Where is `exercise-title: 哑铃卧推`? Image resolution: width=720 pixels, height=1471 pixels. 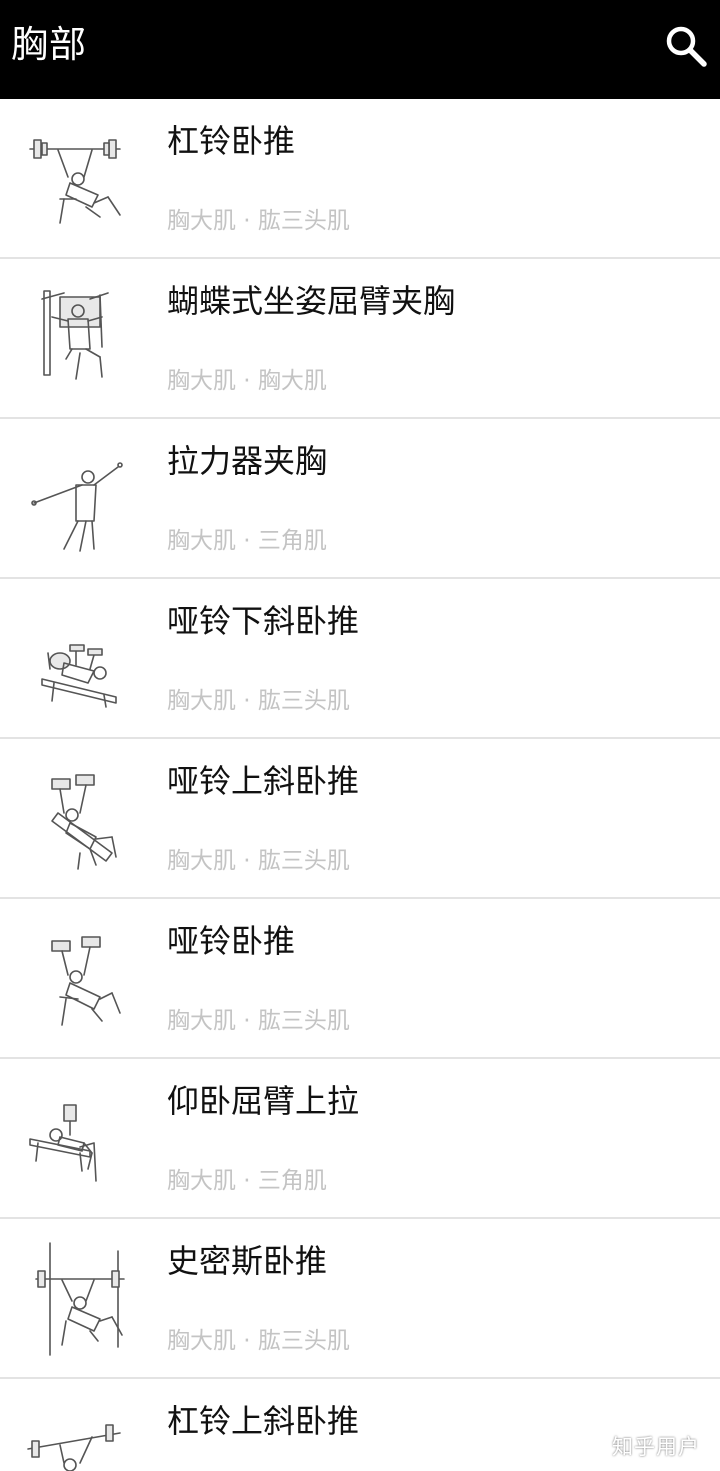
exercise-title: 哑铃卧推 is located at coordinates (231, 941).